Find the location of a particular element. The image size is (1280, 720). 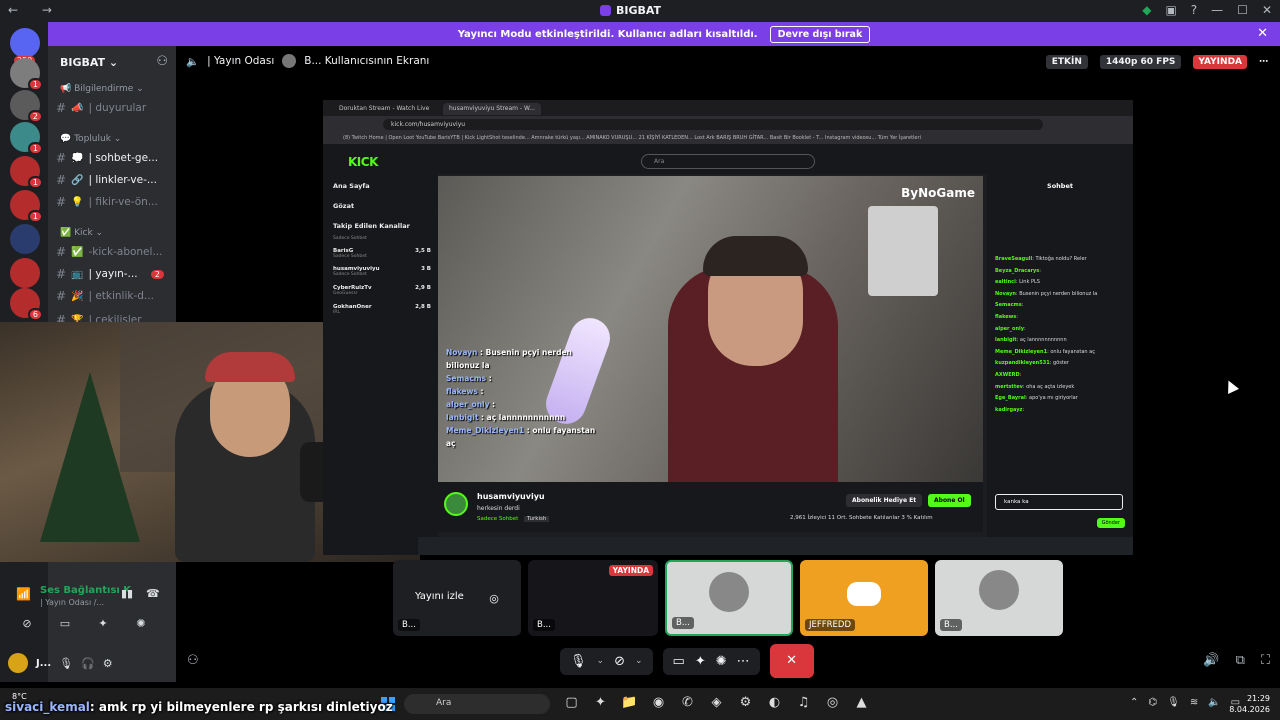

kick-channel: BarisG Sadece Sohbet 3,5 B is located at coordinates (382, 253).